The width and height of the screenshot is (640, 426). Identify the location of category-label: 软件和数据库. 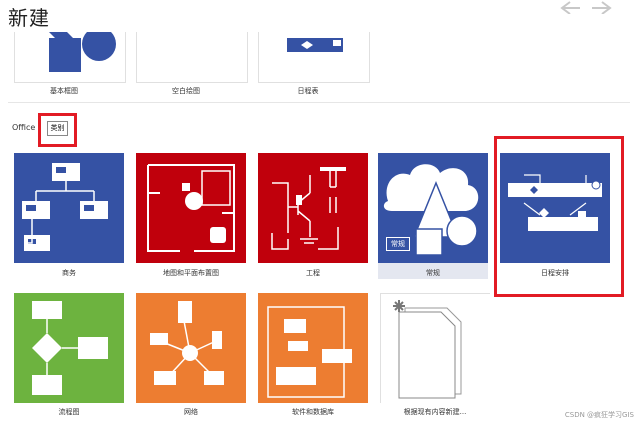
(313, 412).